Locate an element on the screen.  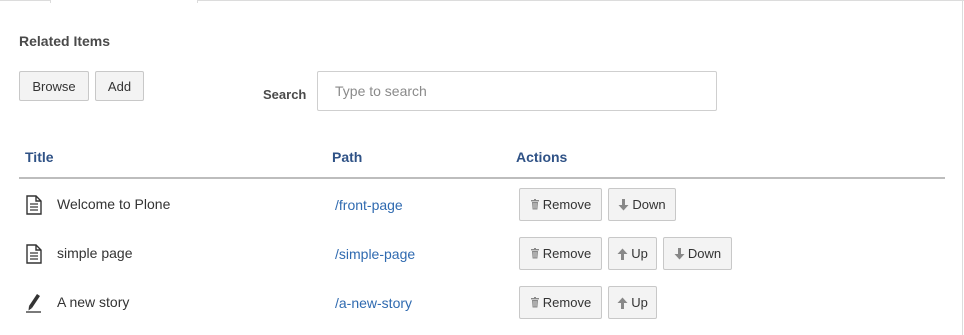
tab-border-left is located at coordinates (25, 0).